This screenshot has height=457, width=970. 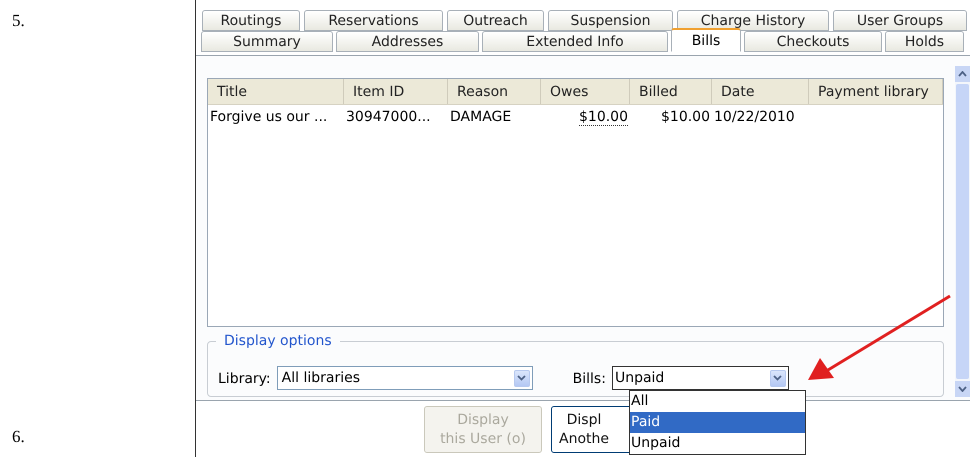 What do you see at coordinates (900, 20) in the screenshot?
I see `tab: User Groups` at bounding box center [900, 20].